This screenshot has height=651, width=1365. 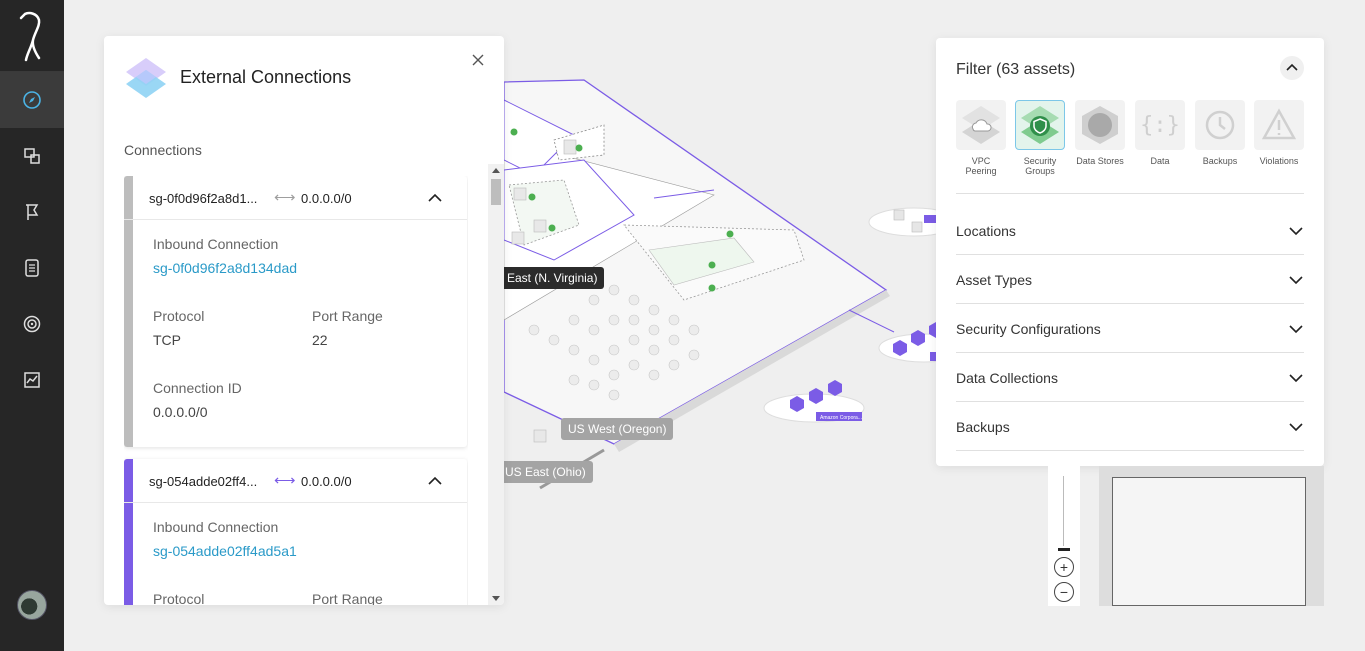 I want to click on filter-section-label: Locations, so click(x=986, y=231).